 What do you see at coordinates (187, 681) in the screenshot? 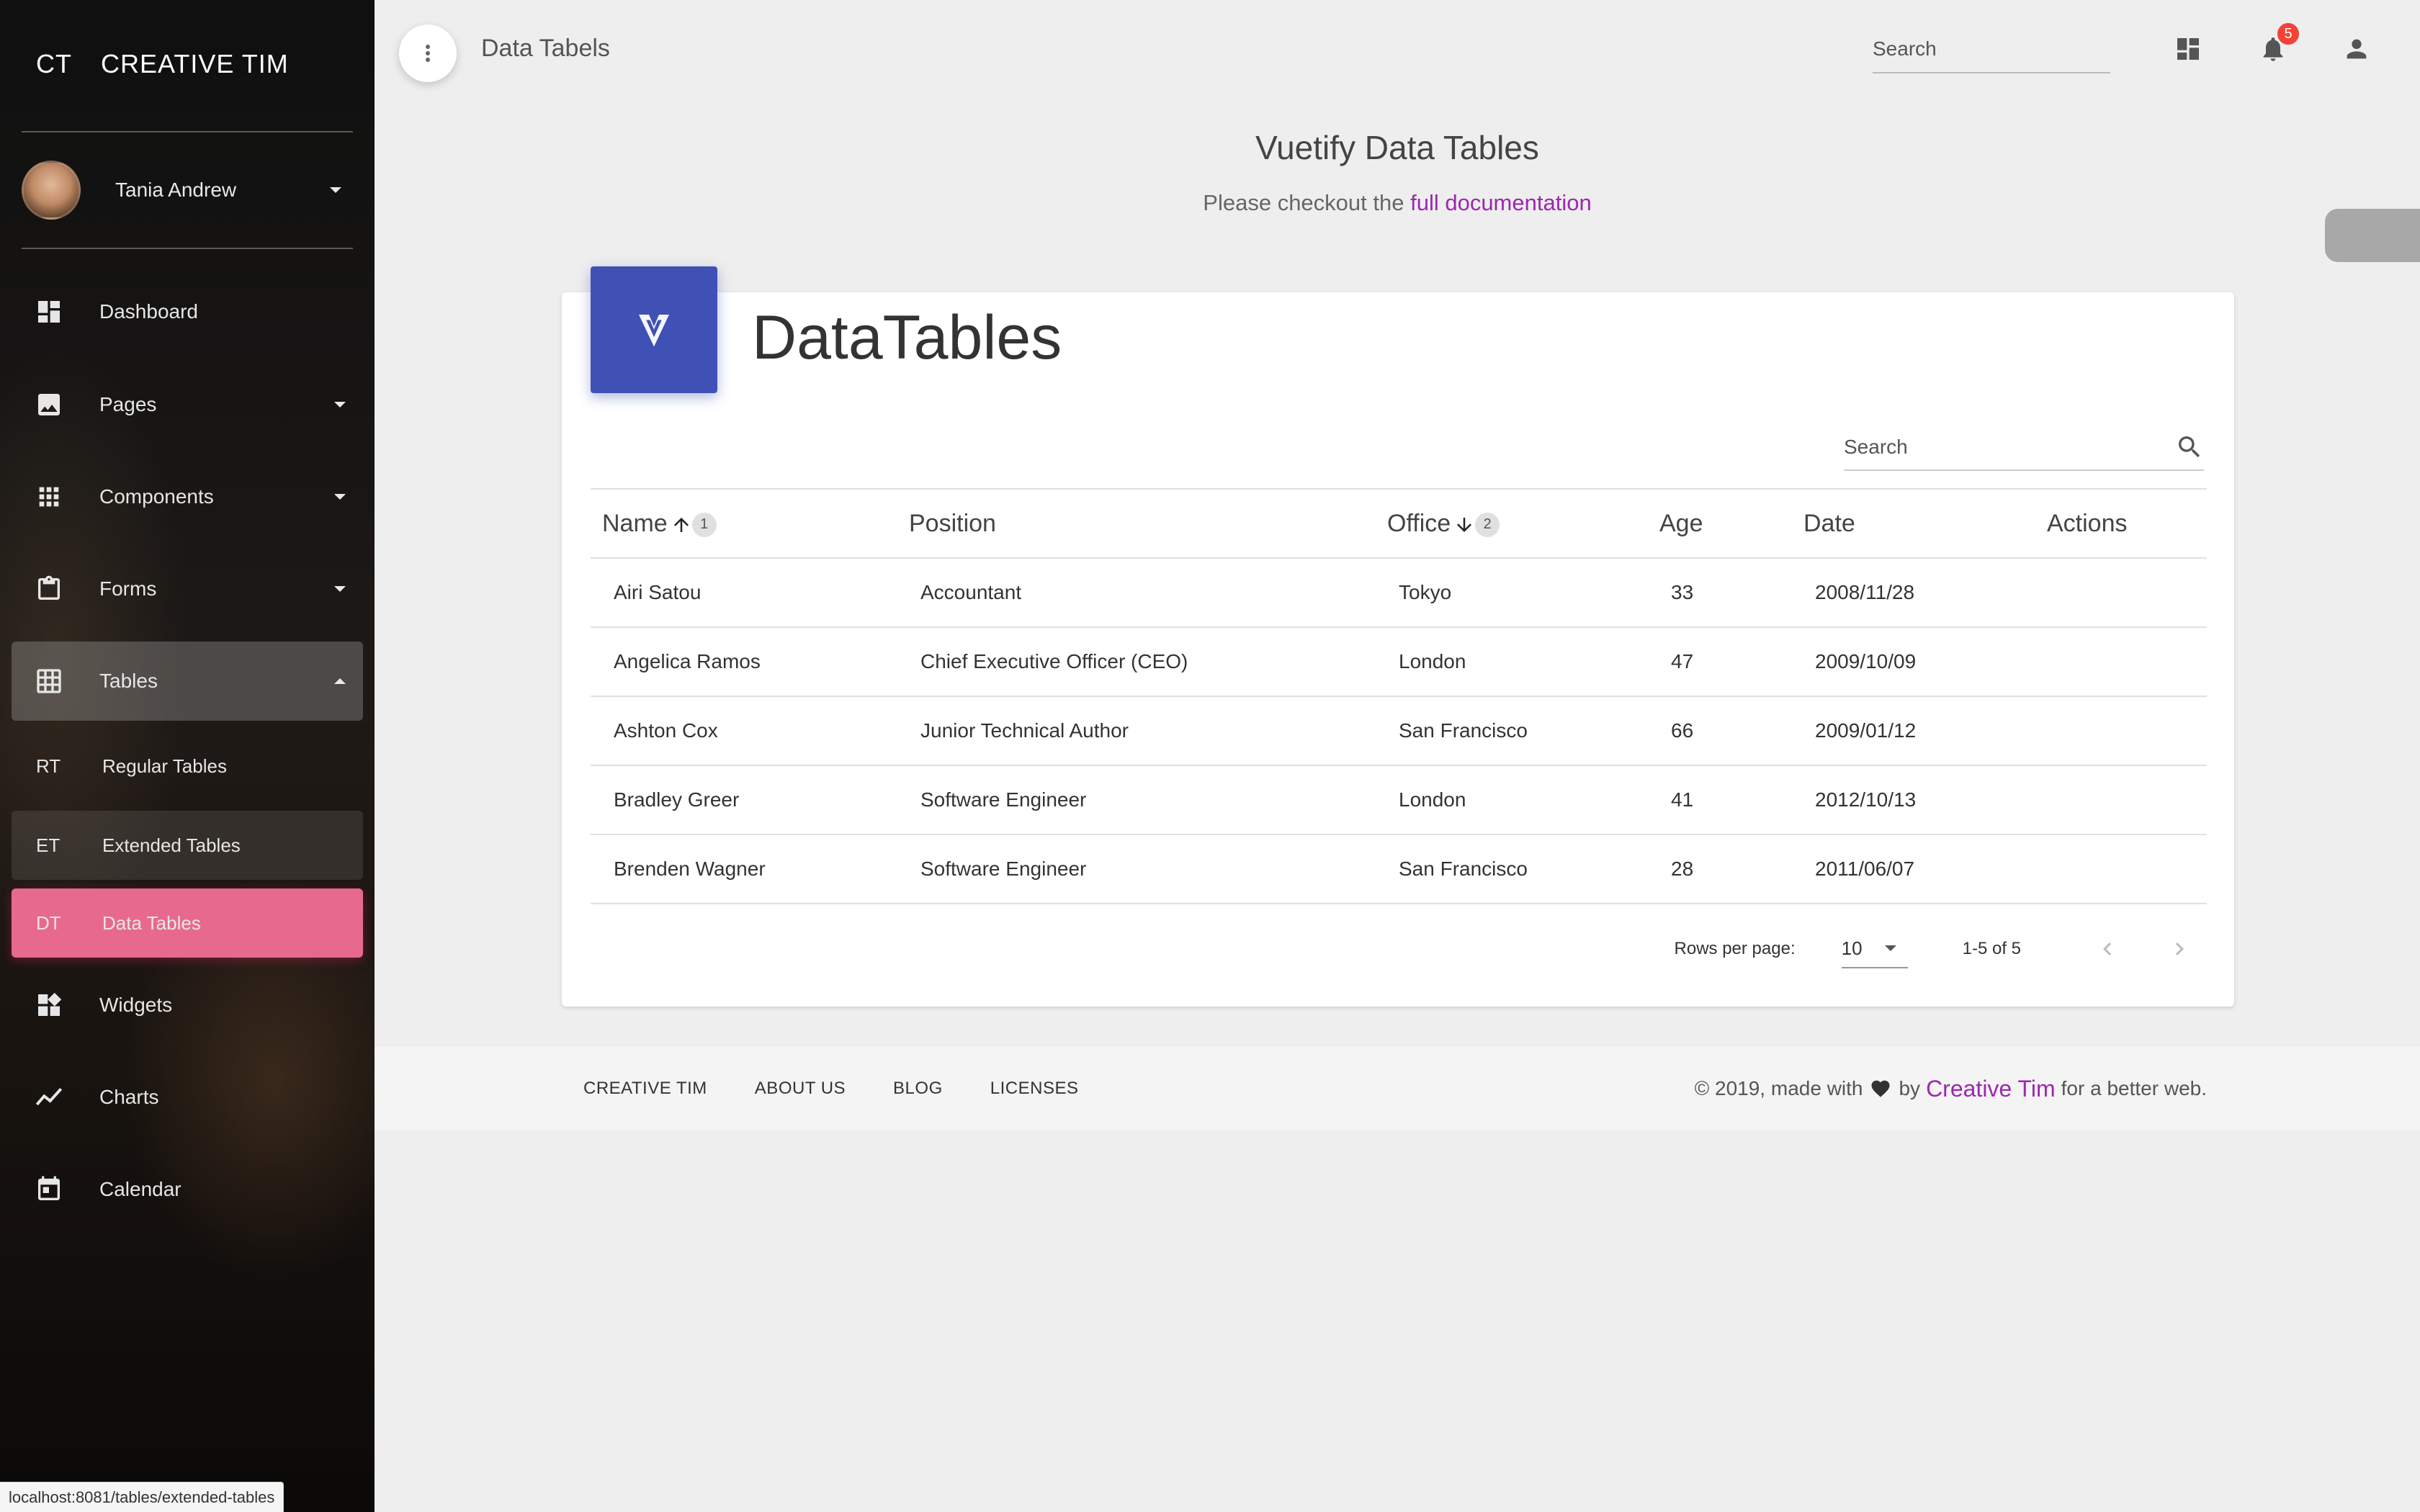
I see `sidebar-item-tables: Tables` at bounding box center [187, 681].